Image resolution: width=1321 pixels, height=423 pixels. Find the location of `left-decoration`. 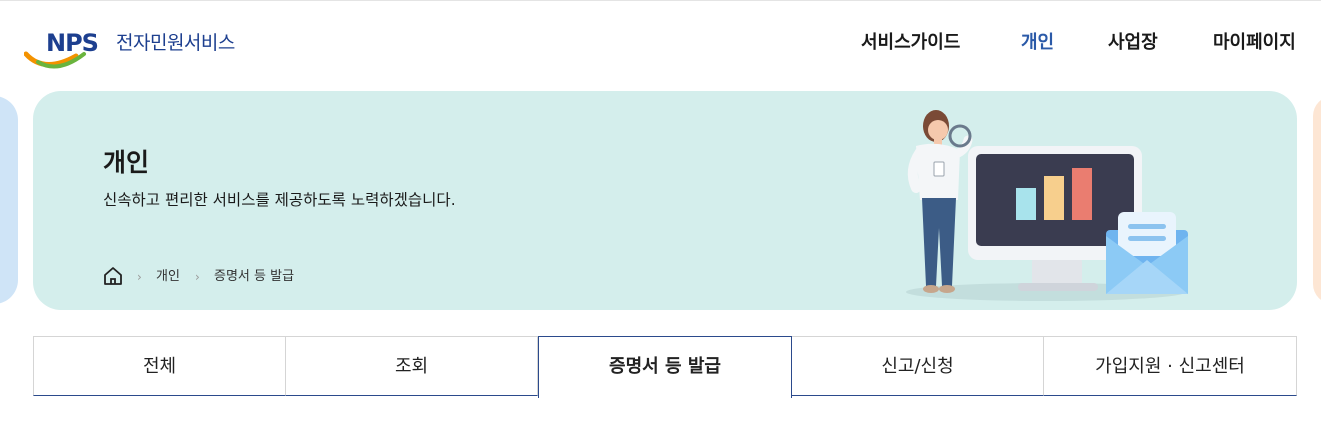

left-decoration is located at coordinates (9, 200).